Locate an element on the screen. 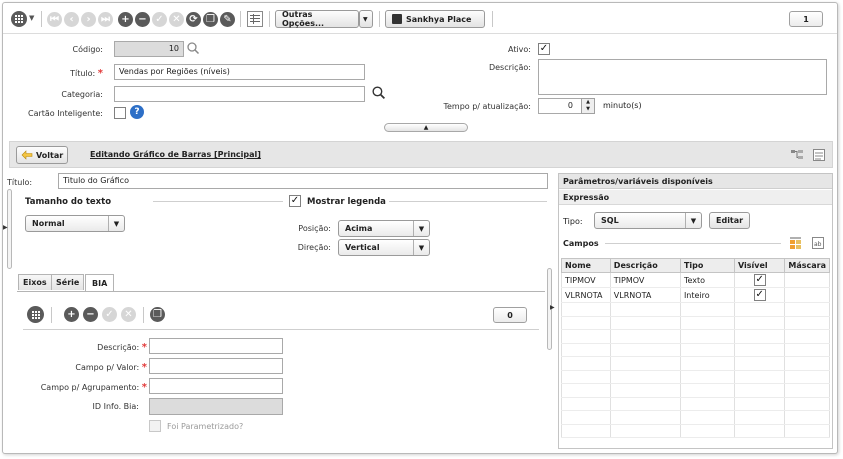 The image size is (843, 459). descricao-field is located at coordinates (682, 77).